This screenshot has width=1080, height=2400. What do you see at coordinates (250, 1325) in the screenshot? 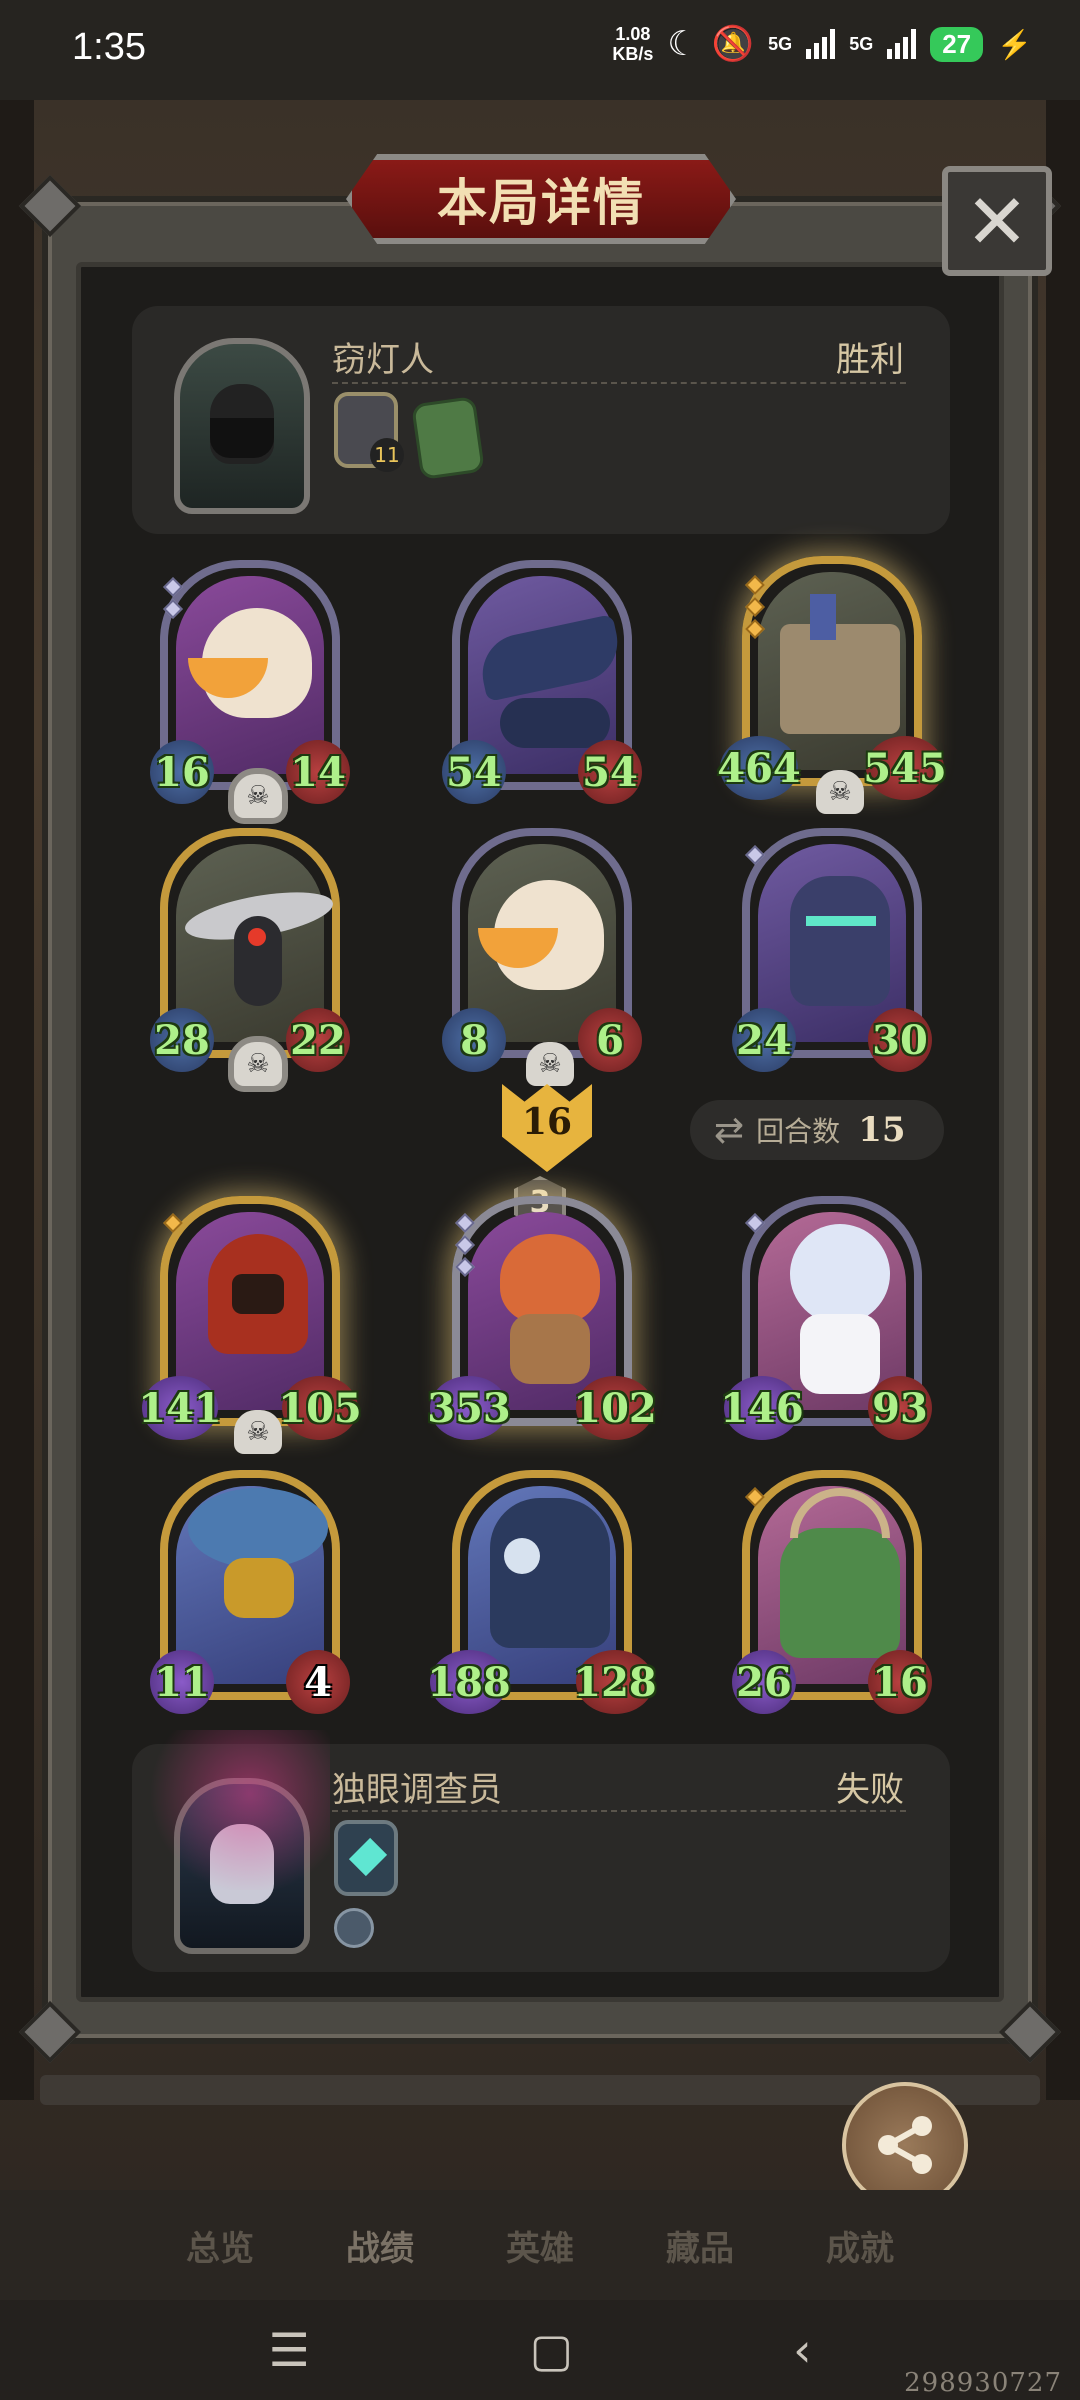
I see `unit-card: 141 105 ☠` at bounding box center [250, 1325].